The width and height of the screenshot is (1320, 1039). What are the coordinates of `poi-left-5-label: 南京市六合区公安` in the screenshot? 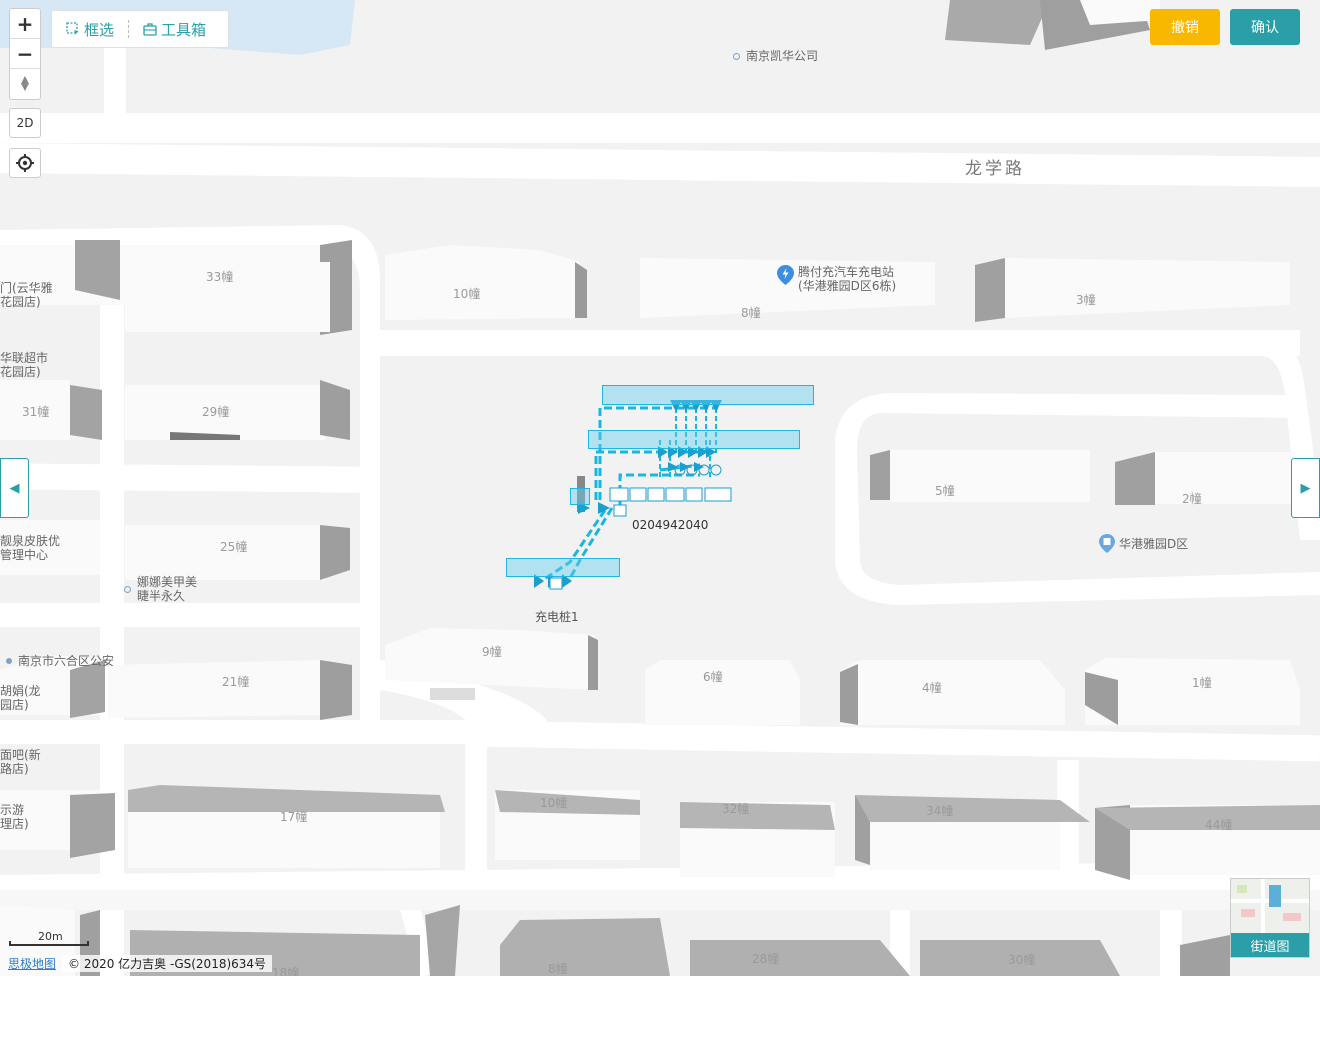 It's located at (66, 661).